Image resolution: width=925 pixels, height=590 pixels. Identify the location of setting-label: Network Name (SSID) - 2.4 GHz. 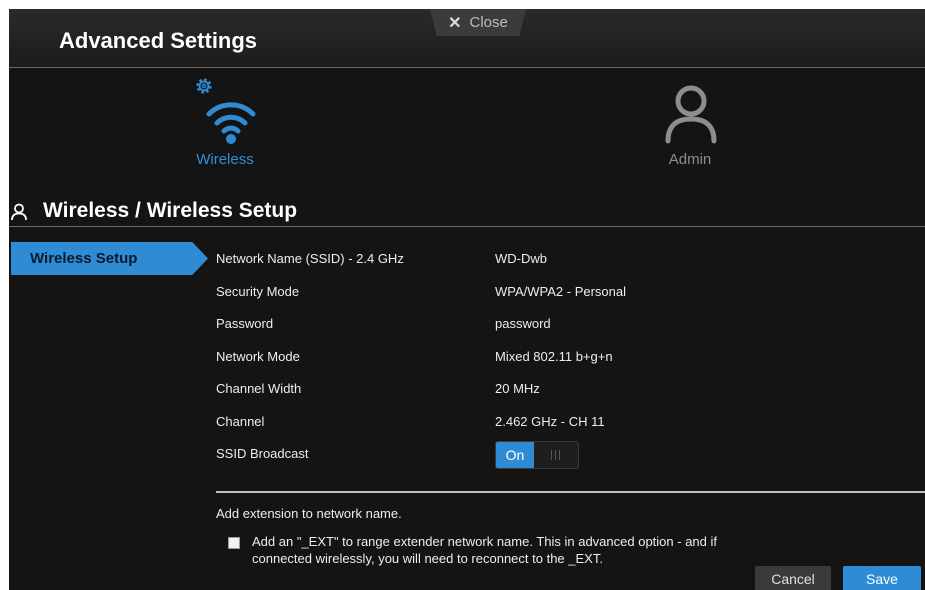
(310, 258).